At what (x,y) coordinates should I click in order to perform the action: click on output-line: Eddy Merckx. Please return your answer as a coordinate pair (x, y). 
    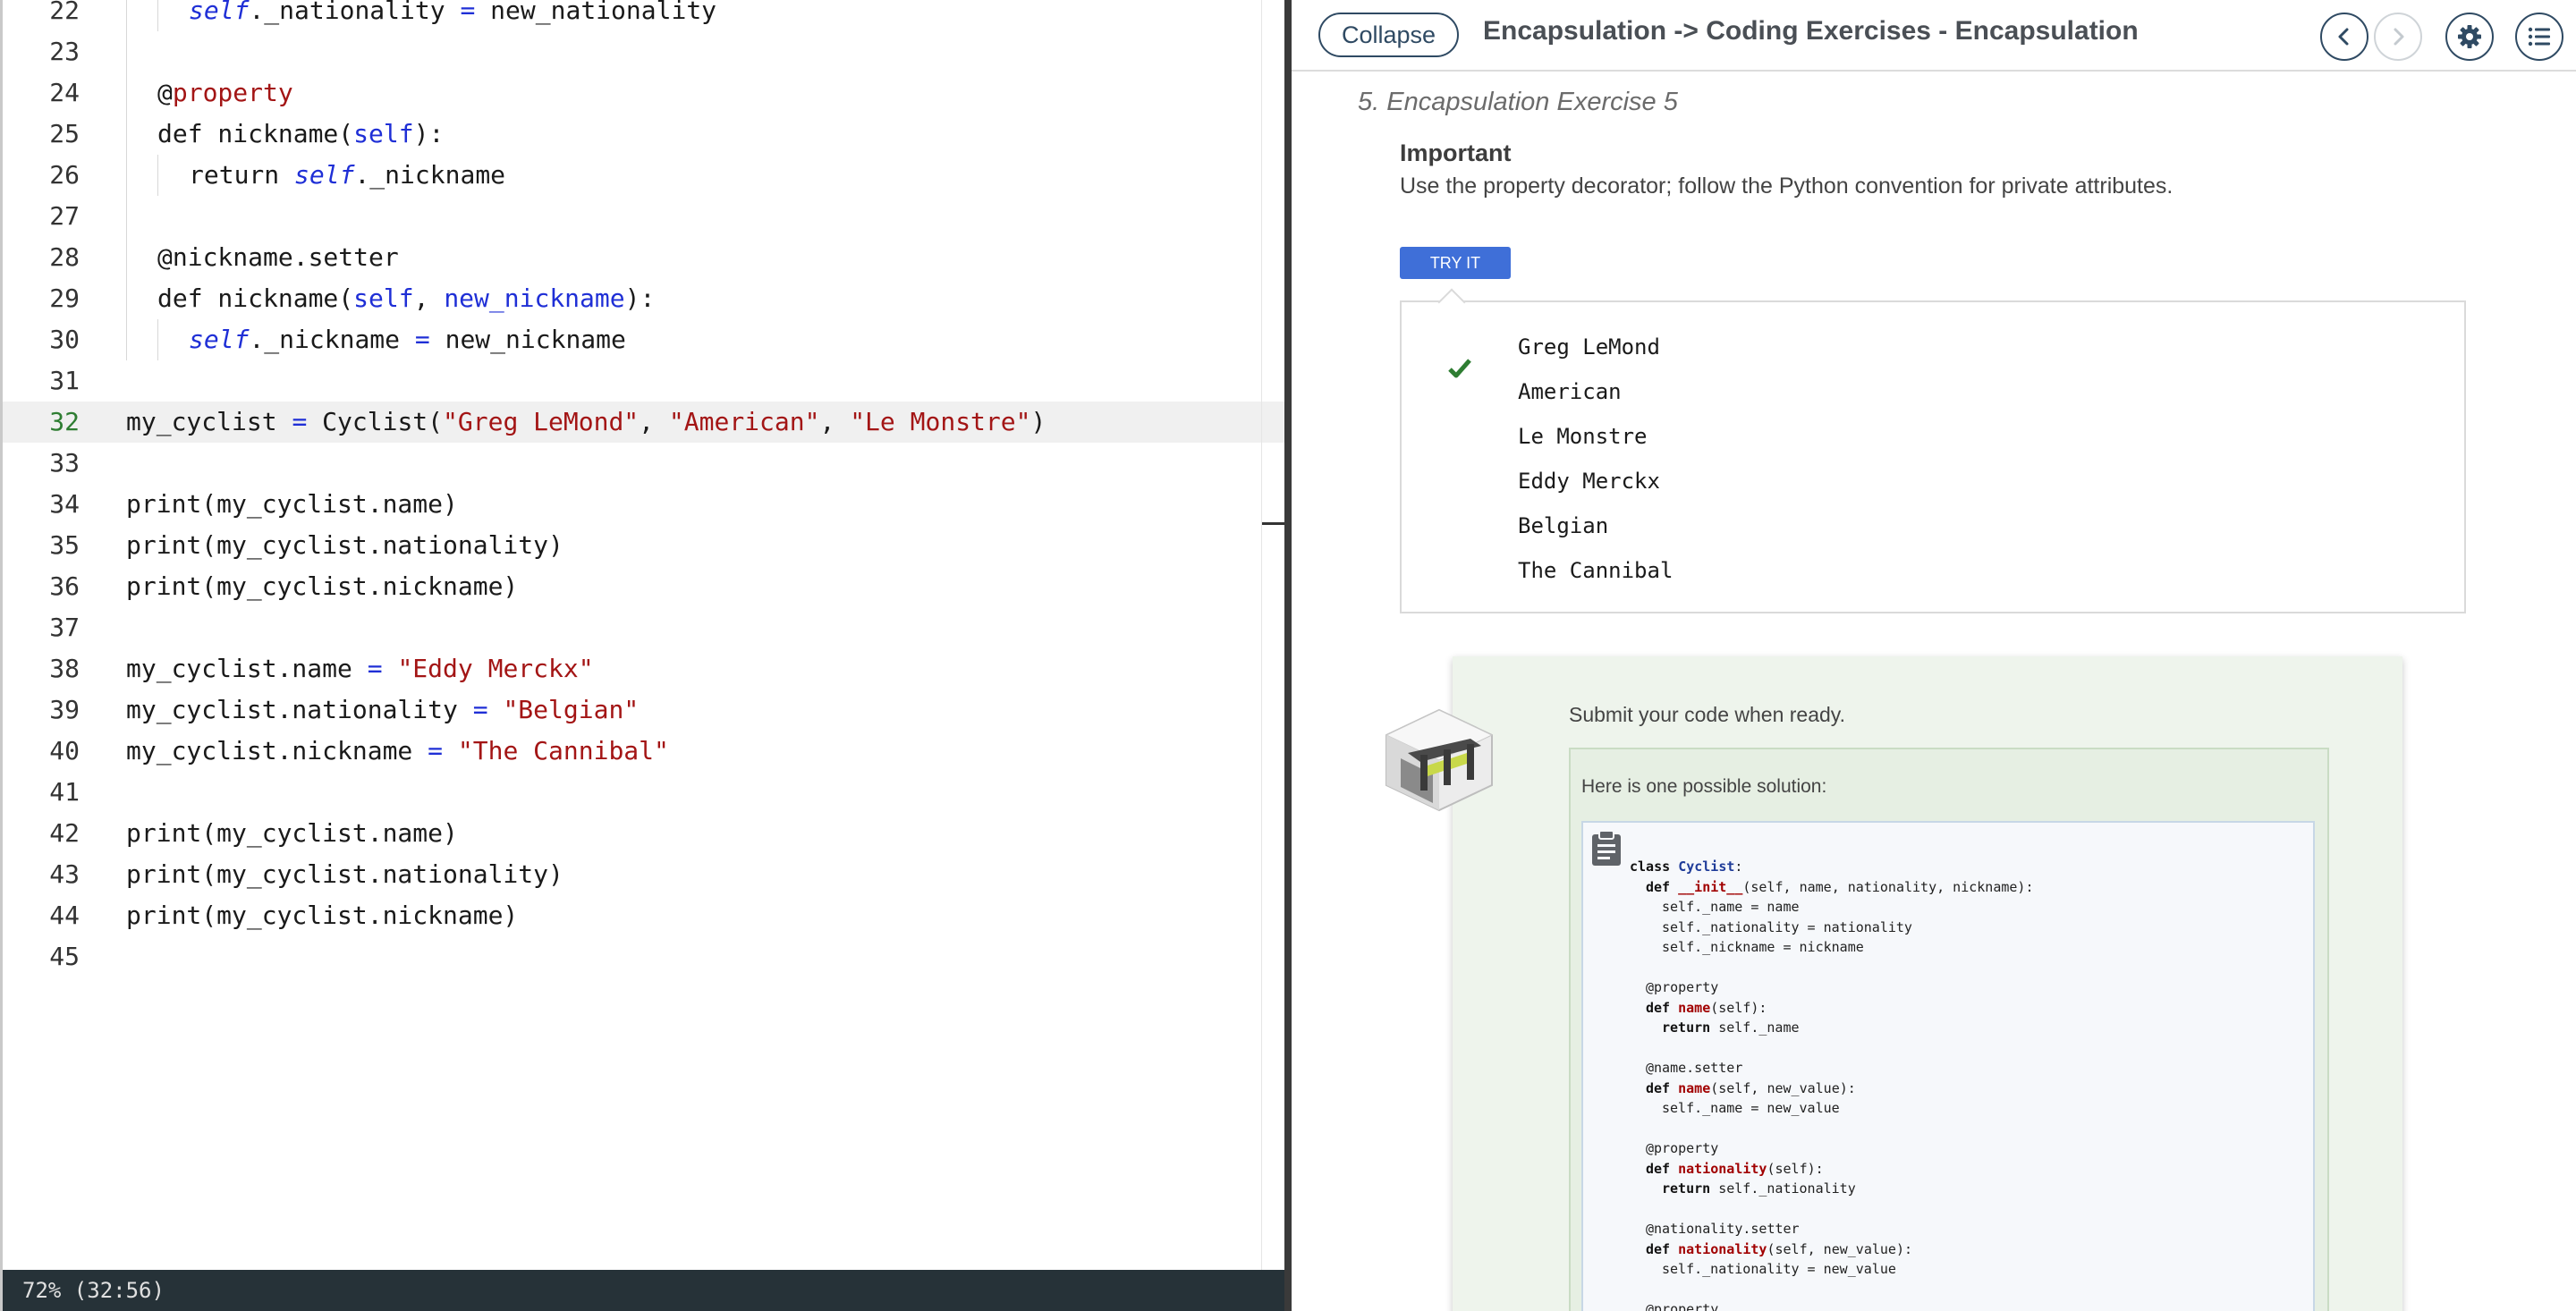
    Looking at the image, I should click on (1589, 481).